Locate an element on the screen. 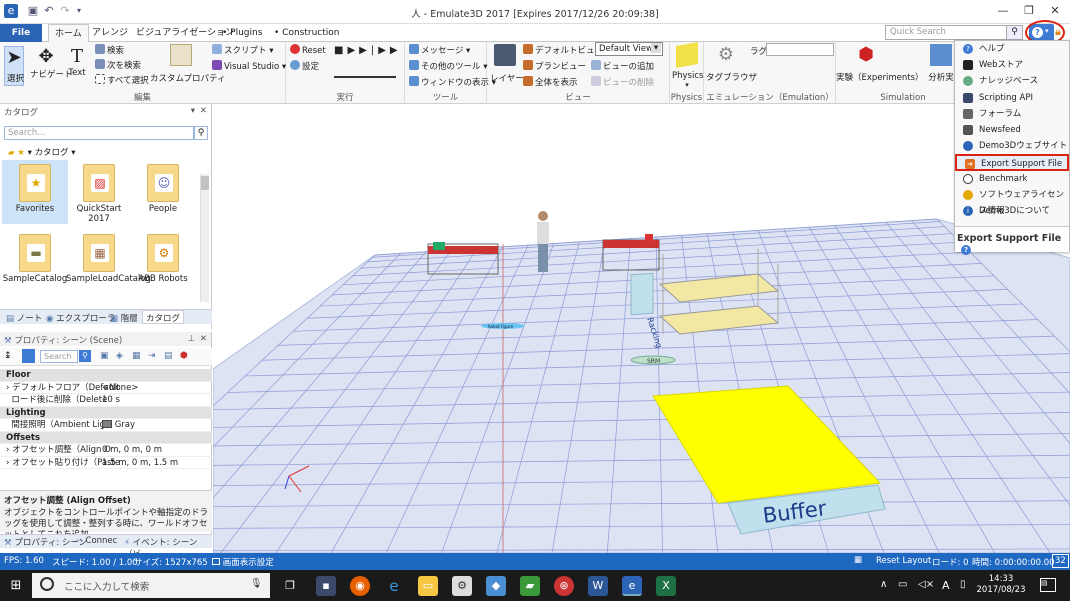  add-view-button: ビューの追加 is located at coordinates (622, 66).